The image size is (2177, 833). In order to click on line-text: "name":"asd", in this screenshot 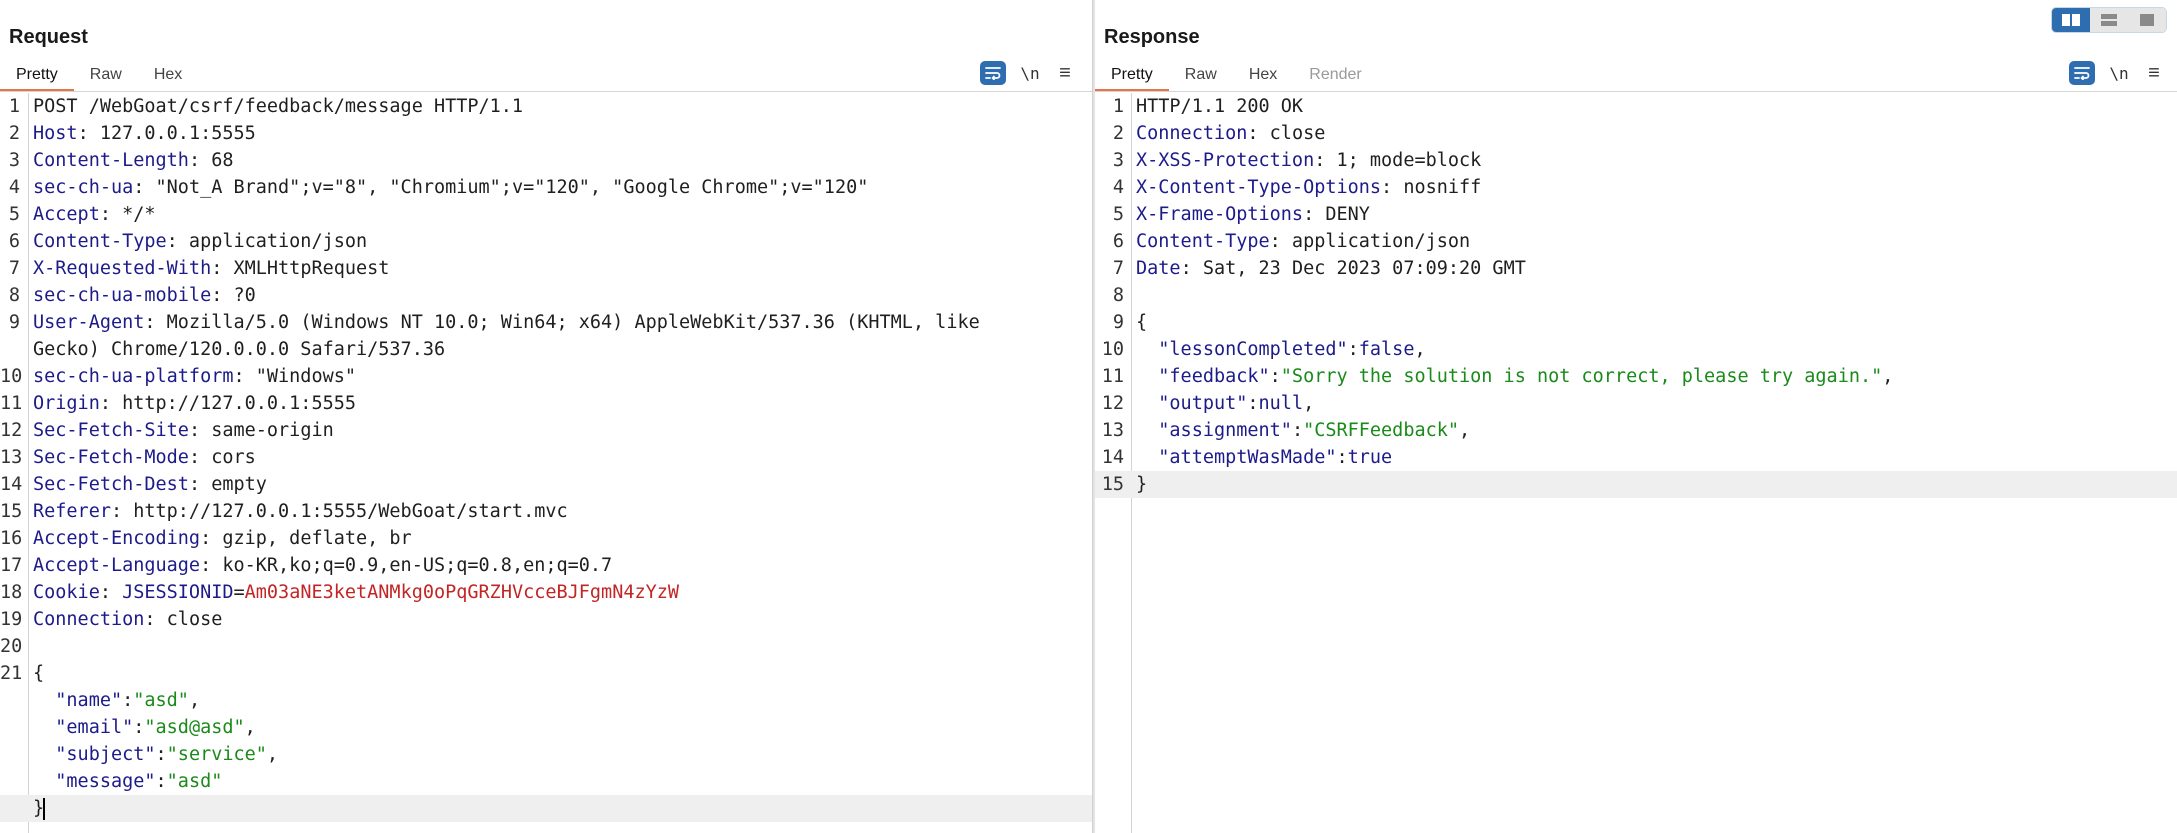, I will do `click(116, 700)`.